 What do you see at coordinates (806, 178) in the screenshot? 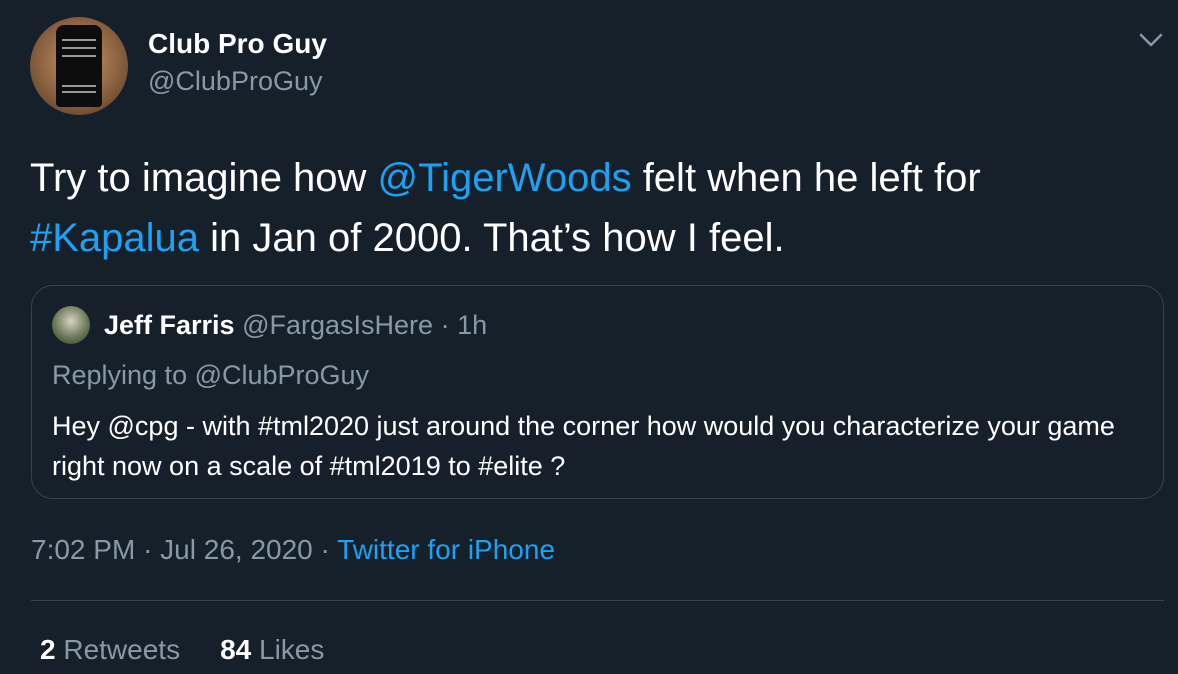
I see `tweet-text-part: felt when he left for` at bounding box center [806, 178].